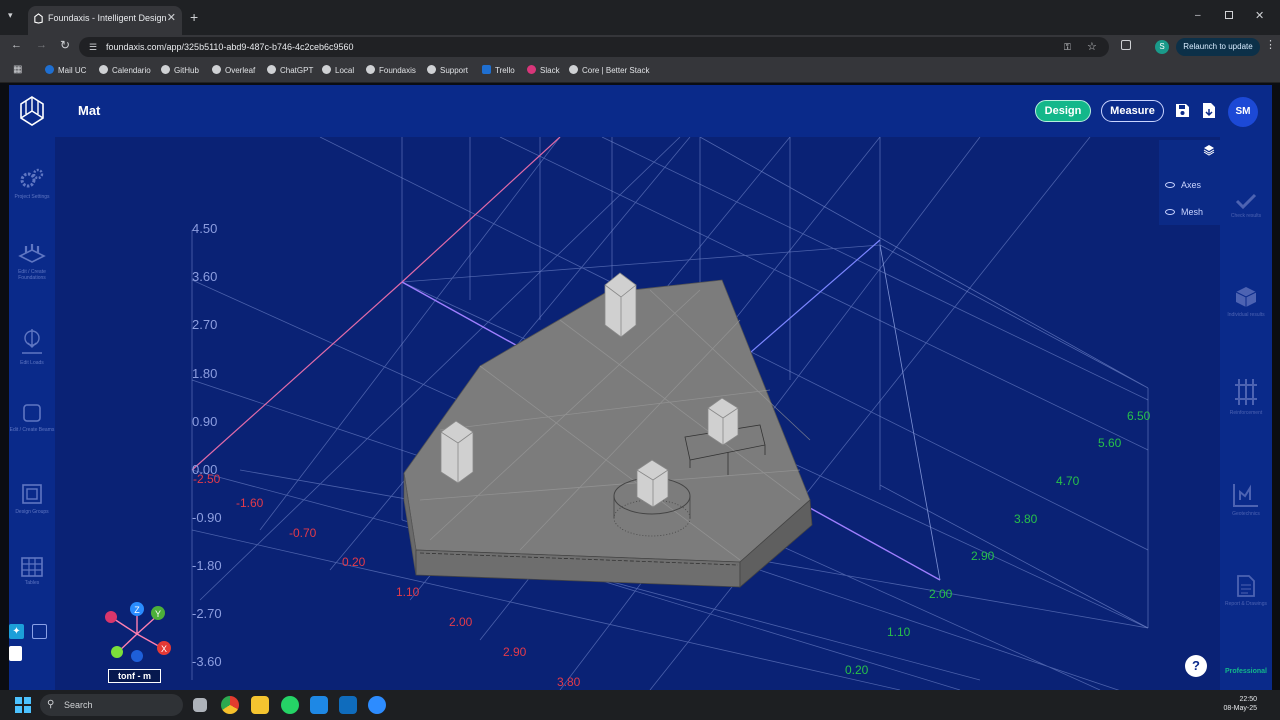 This screenshot has height=720, width=1280. I want to click on measure-button: Measure, so click(1132, 111).